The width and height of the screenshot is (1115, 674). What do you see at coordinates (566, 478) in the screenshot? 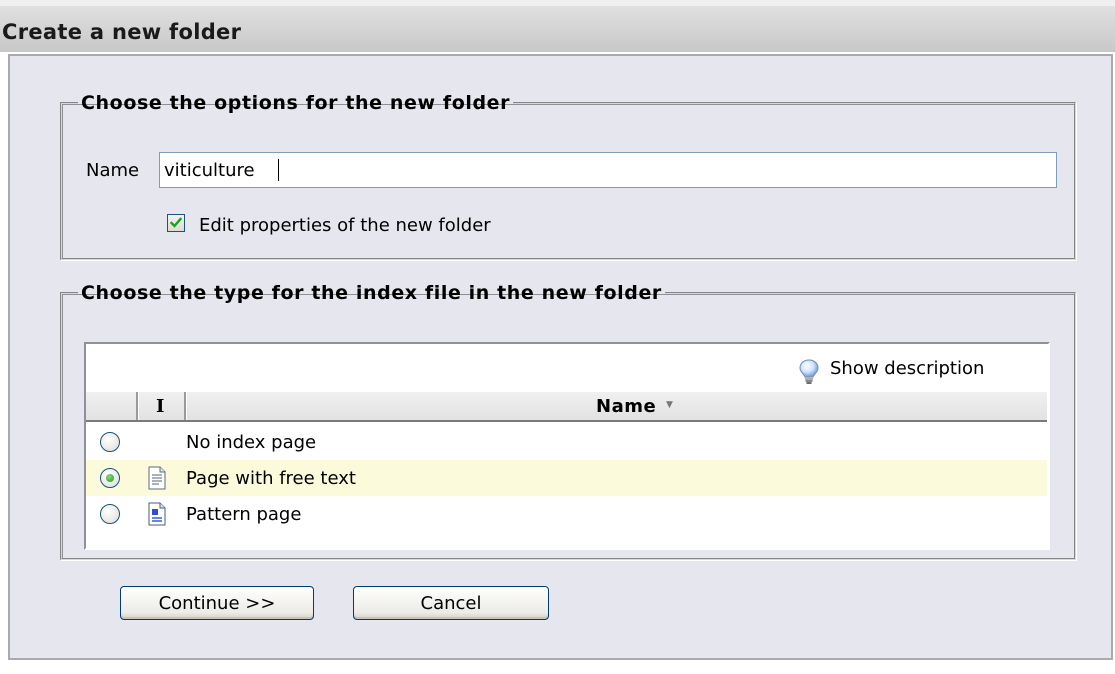
I see `list-row-free-text: Page with free text` at bounding box center [566, 478].